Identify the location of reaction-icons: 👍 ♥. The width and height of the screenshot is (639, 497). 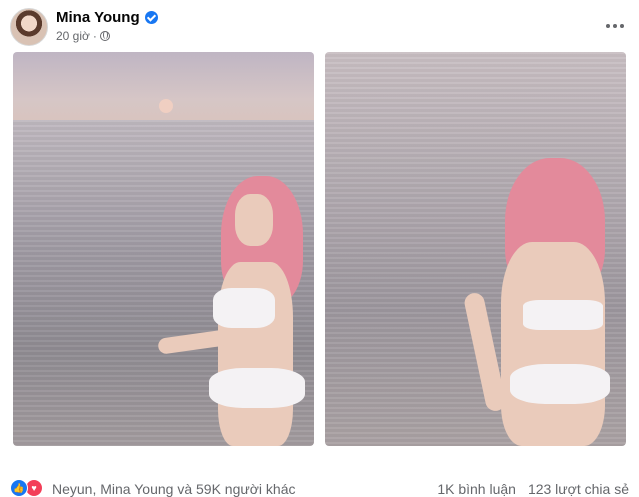
(26, 488).